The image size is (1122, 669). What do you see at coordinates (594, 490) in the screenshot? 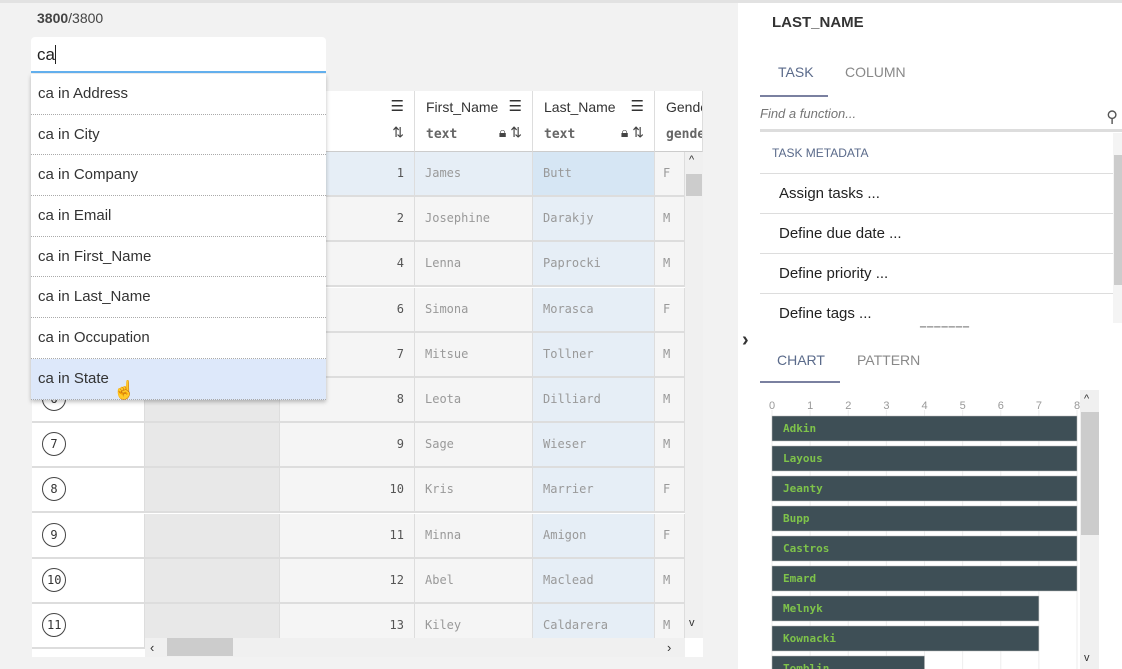
I see `cell-last-name: Marrier` at bounding box center [594, 490].